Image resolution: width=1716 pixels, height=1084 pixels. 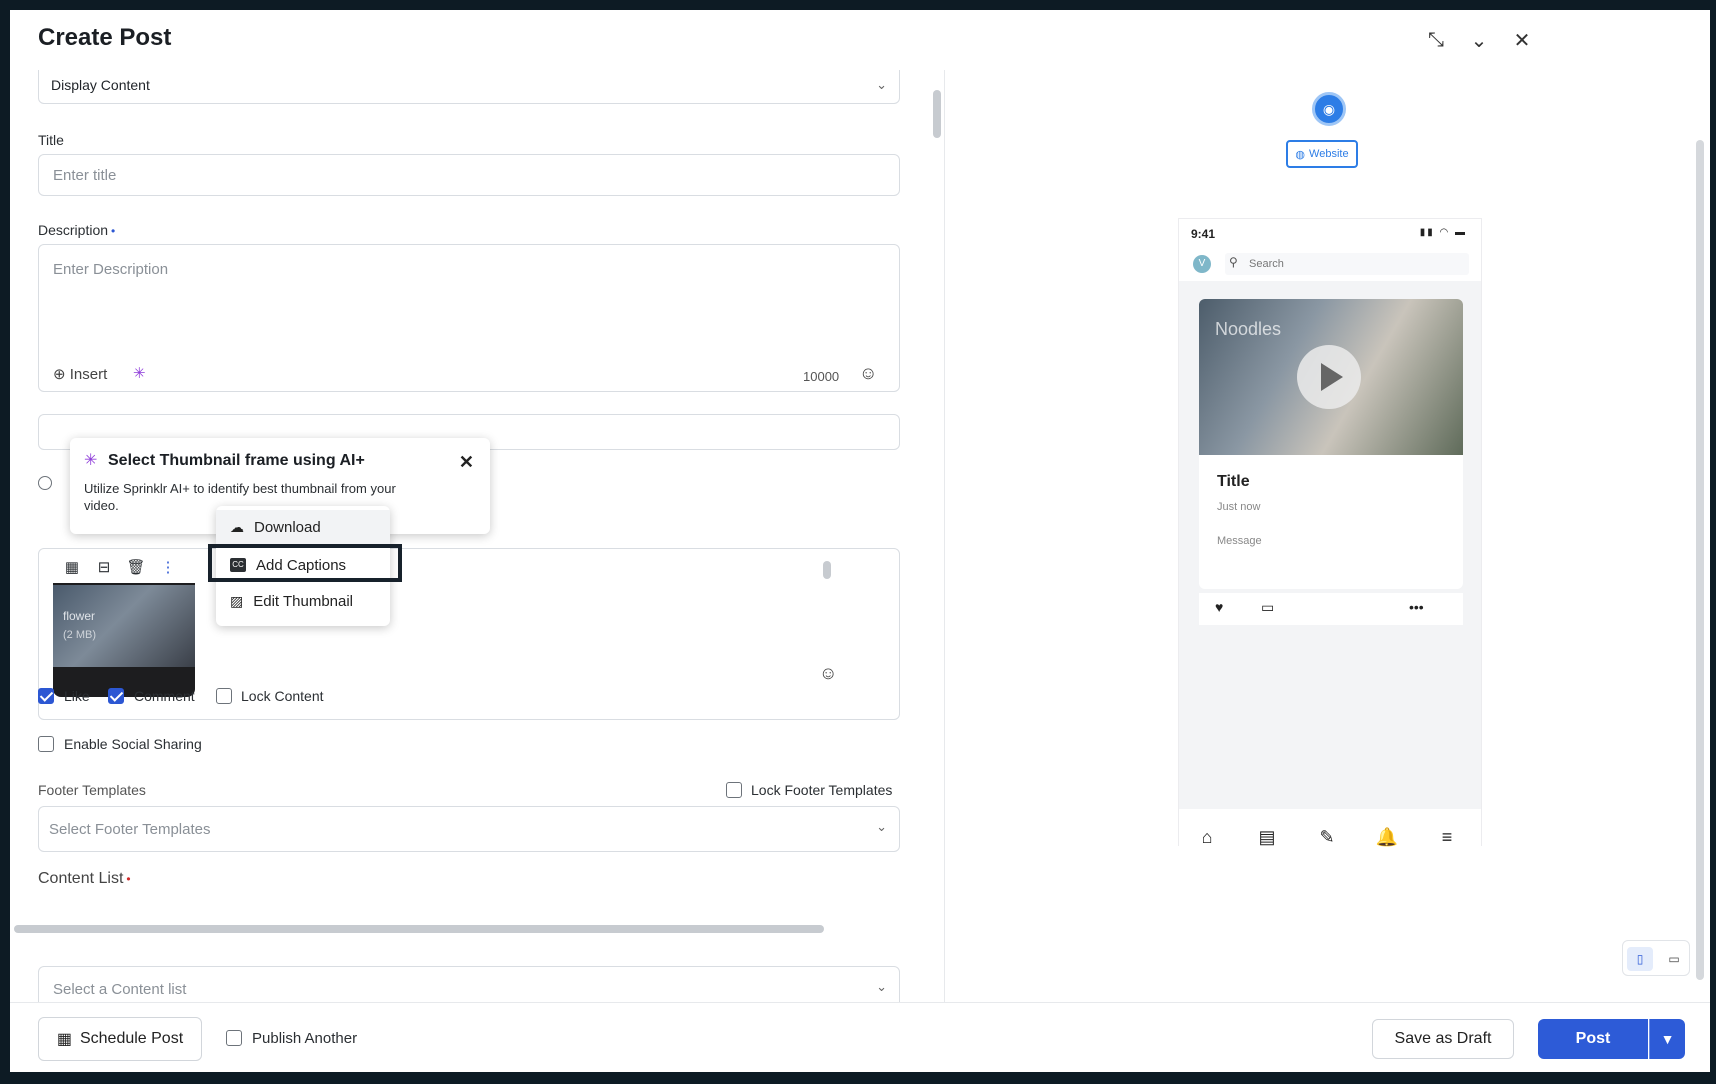 I want to click on cloud-download-icon: ☁, so click(x=237, y=526).